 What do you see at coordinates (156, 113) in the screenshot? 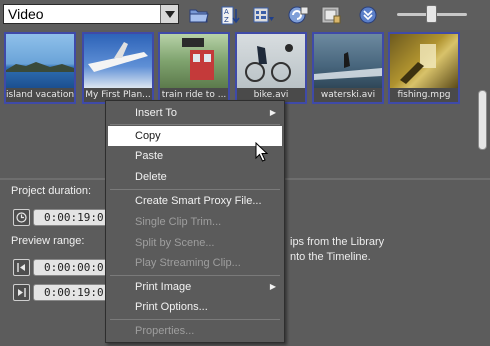
I see `menu-item-label: Insert To` at bounding box center [156, 113].